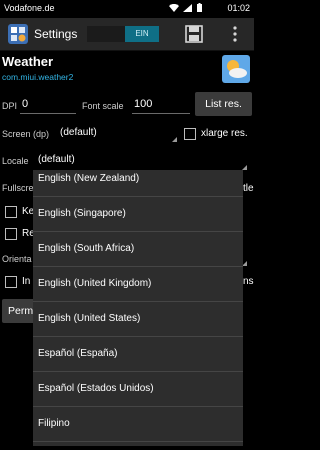 Image resolution: width=320 pixels, height=450 pixels. Describe the element at coordinates (248, 188) in the screenshot. I see `title-label-partial: tle` at that location.